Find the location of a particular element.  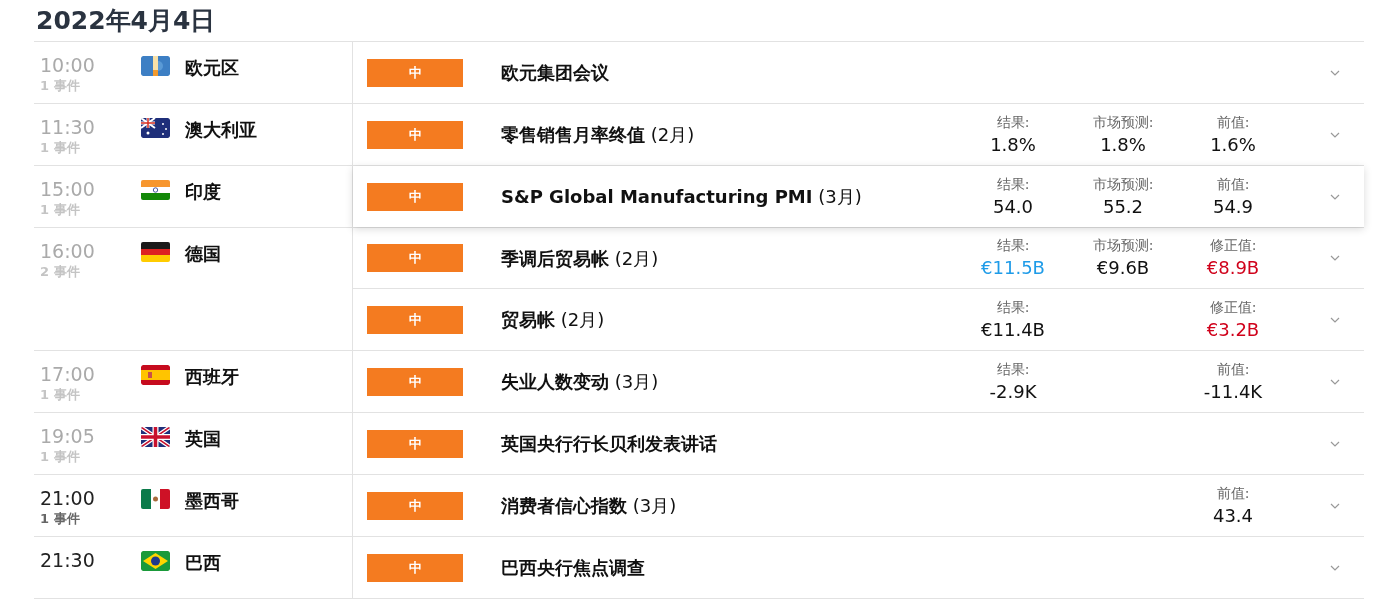

event-time: 17:00 is located at coordinates (68, 374).